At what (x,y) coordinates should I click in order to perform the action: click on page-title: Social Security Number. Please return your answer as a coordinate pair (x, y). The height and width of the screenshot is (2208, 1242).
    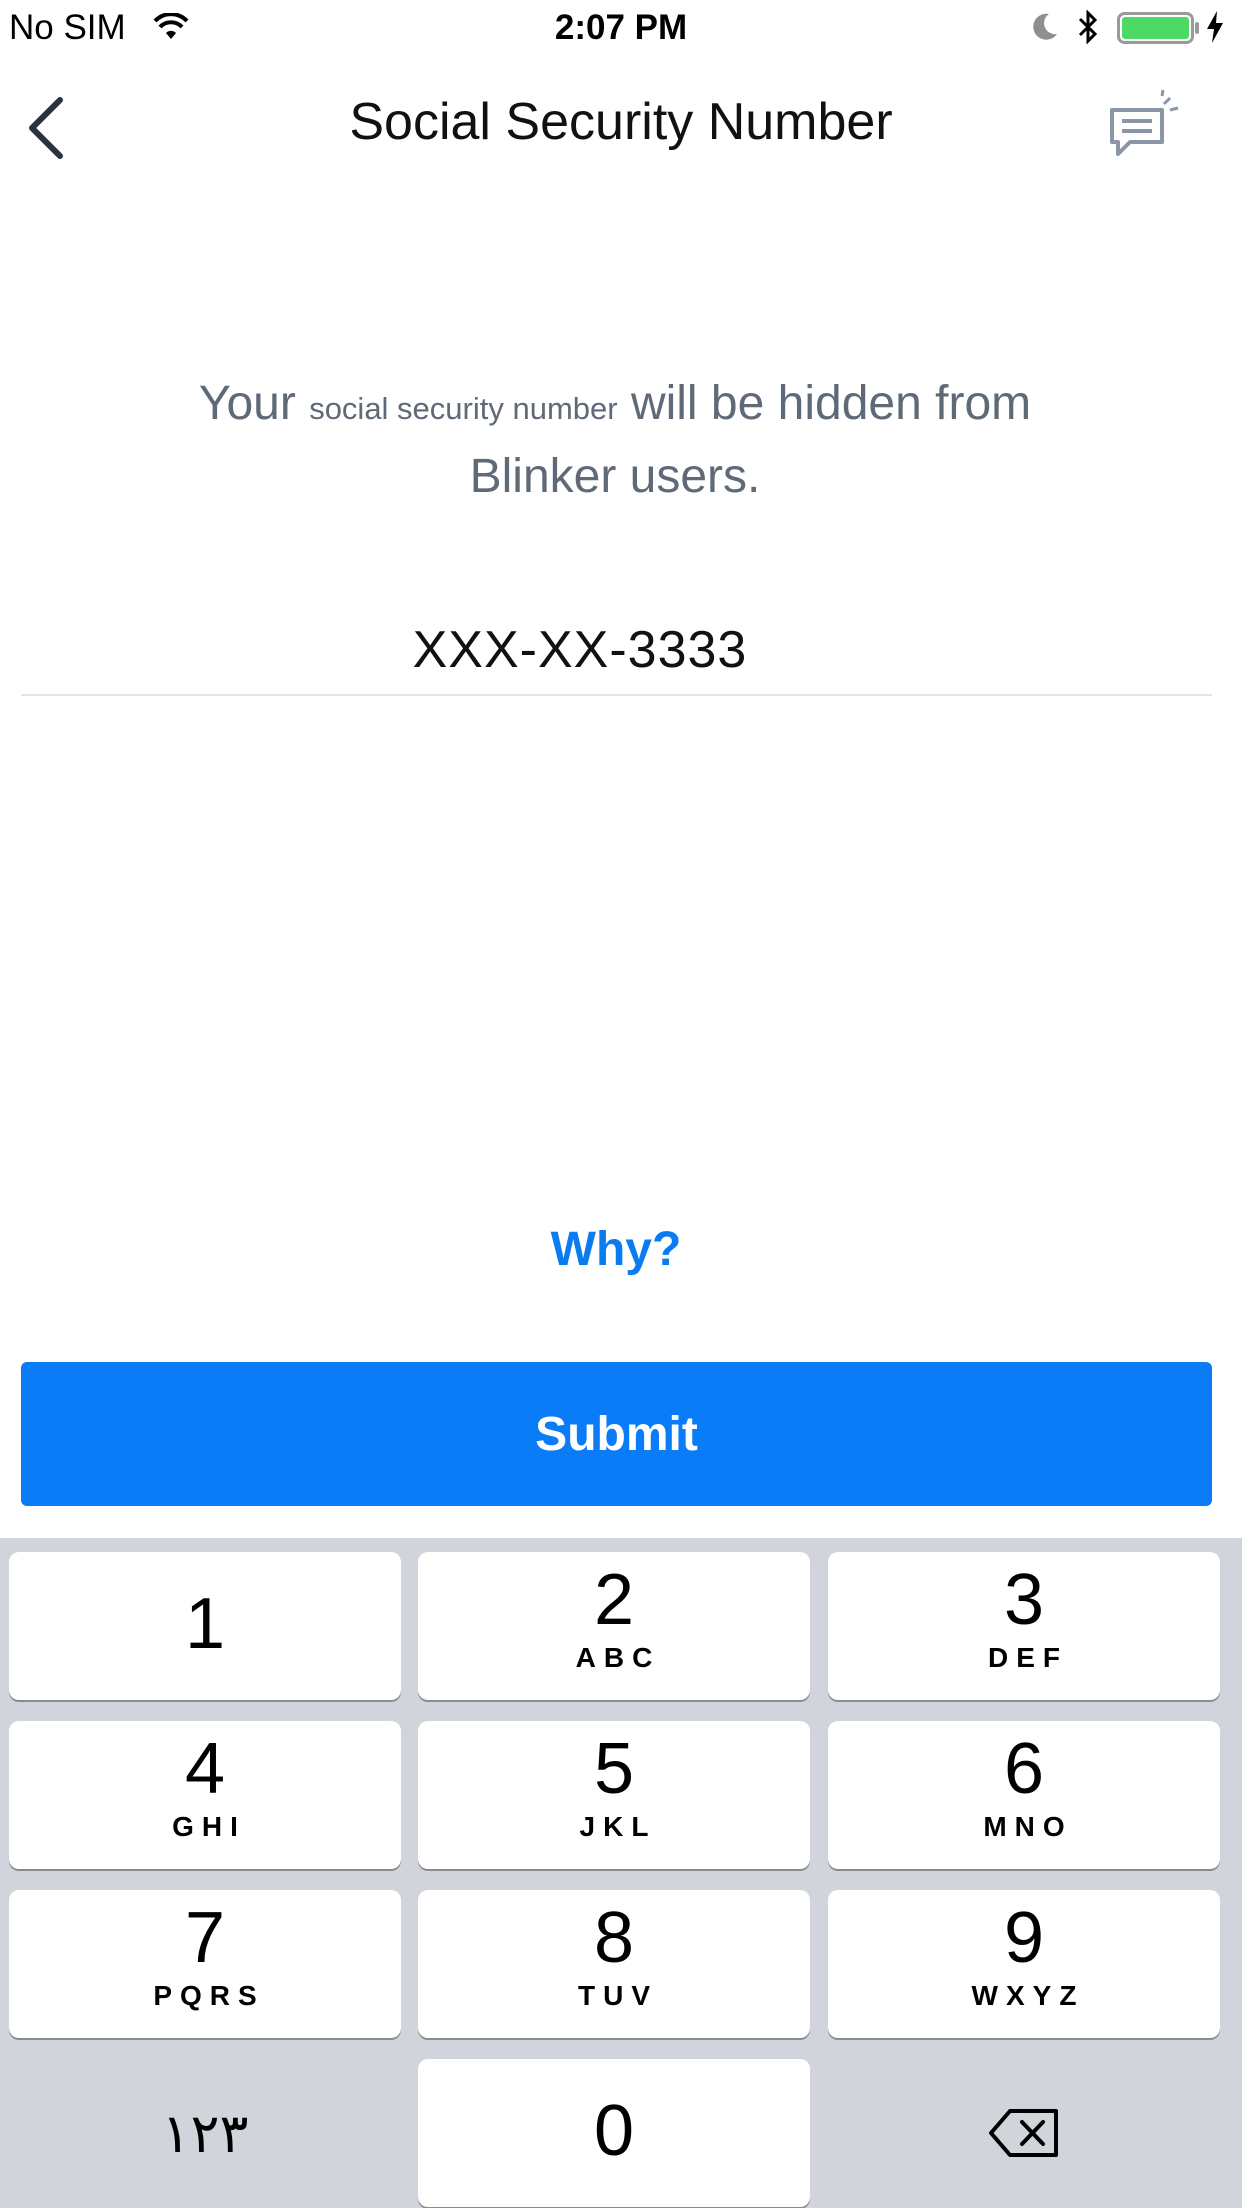
    Looking at the image, I should click on (621, 122).